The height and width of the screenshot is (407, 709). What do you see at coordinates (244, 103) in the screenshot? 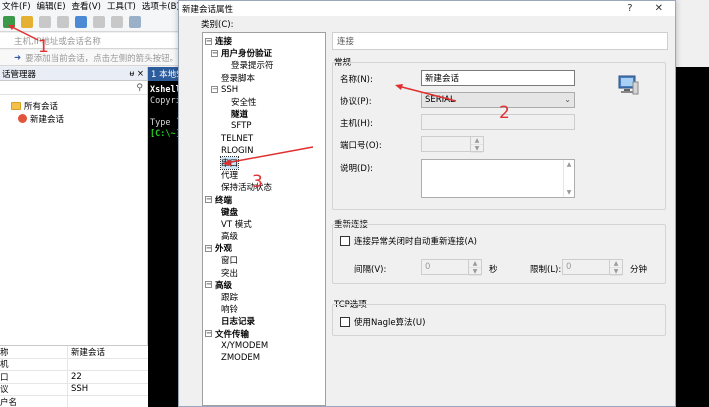
I see `tree-item-label: 安全性` at bounding box center [244, 103].